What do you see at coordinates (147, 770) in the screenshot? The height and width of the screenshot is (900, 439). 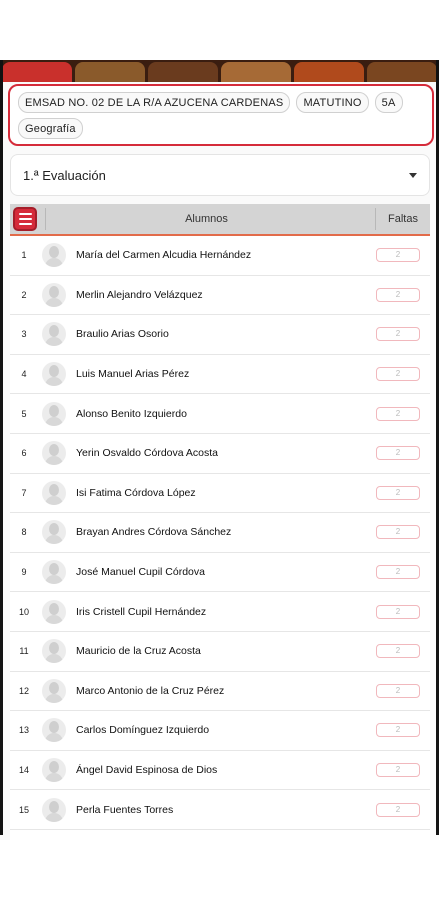 I see `student-name: Ángel David Espinosa de Dios` at bounding box center [147, 770].